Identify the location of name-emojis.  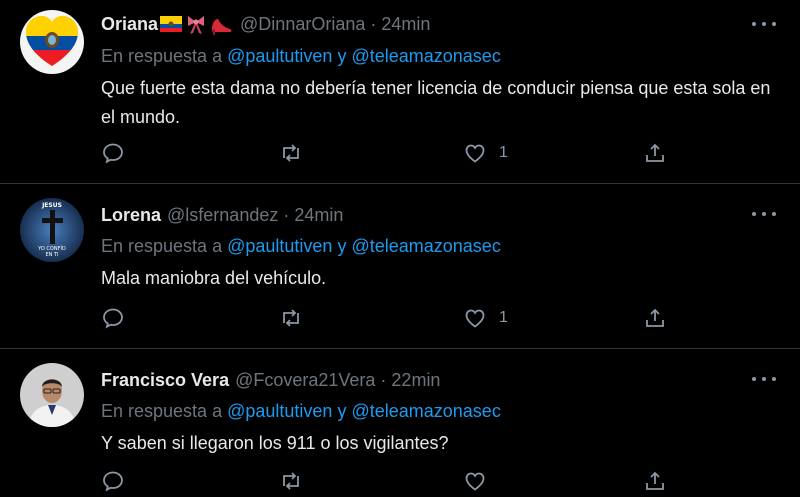
(197, 24).